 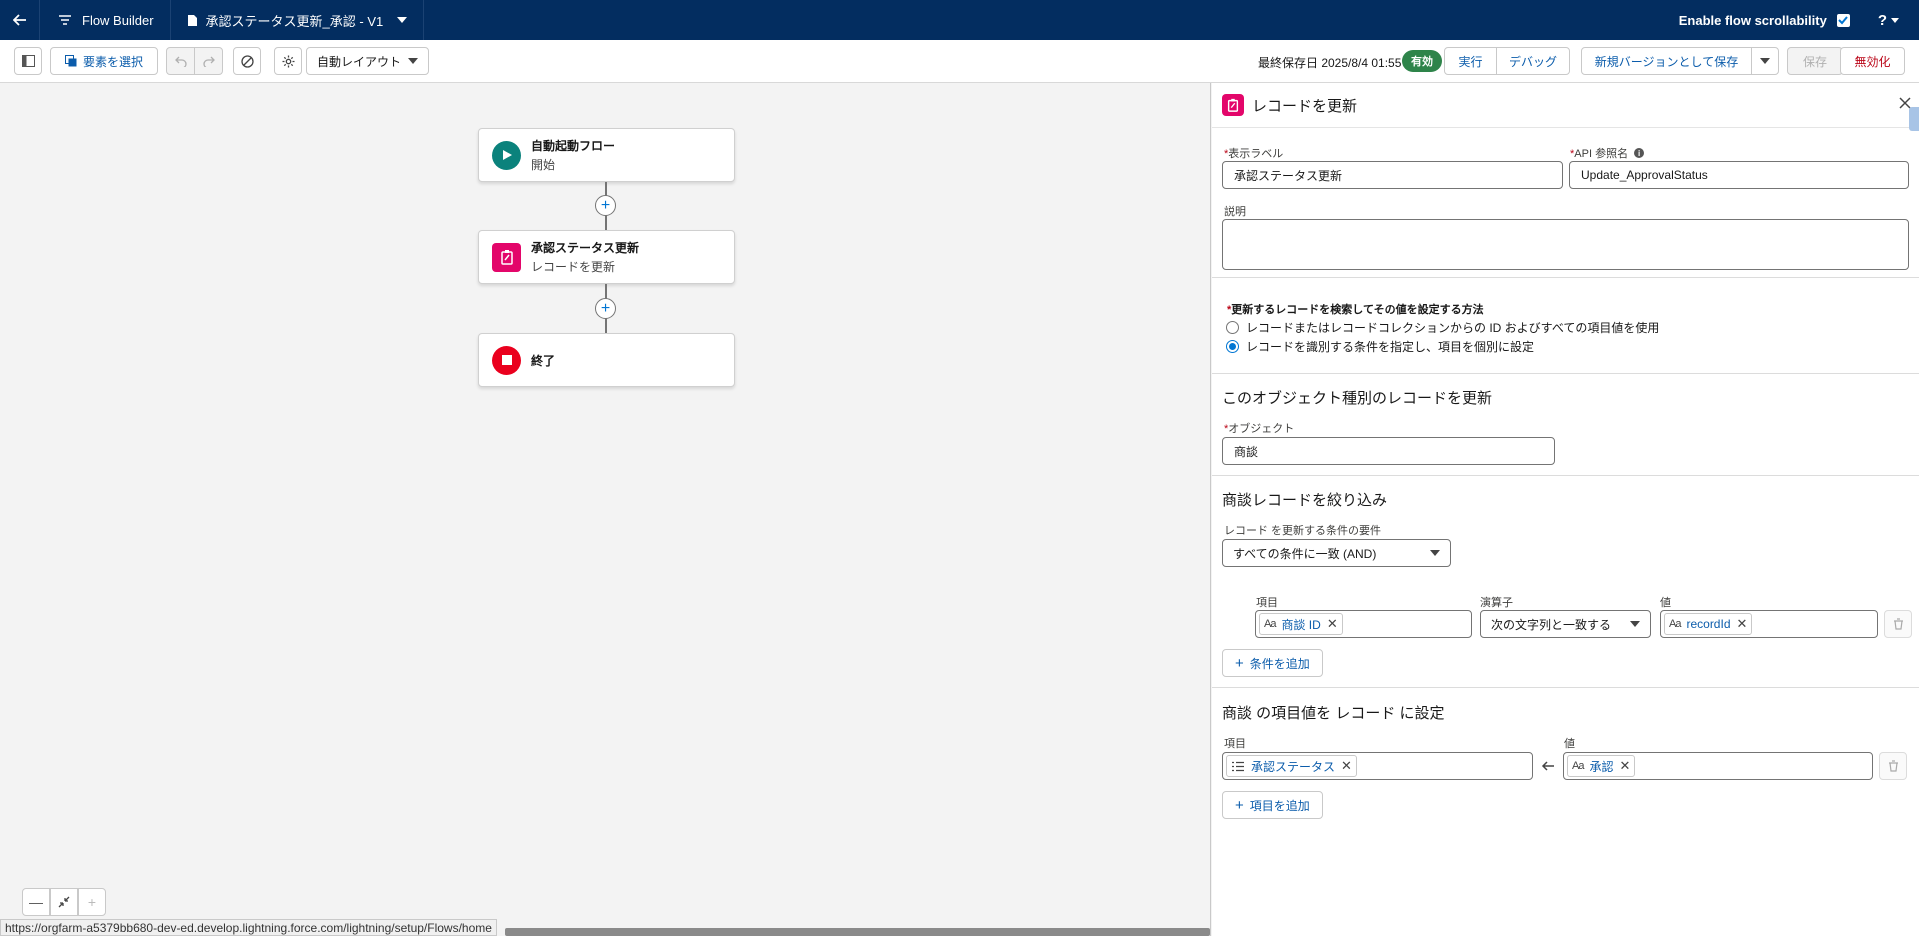 I want to click on label-input: 承認ステータス更新, so click(x=1392, y=175).